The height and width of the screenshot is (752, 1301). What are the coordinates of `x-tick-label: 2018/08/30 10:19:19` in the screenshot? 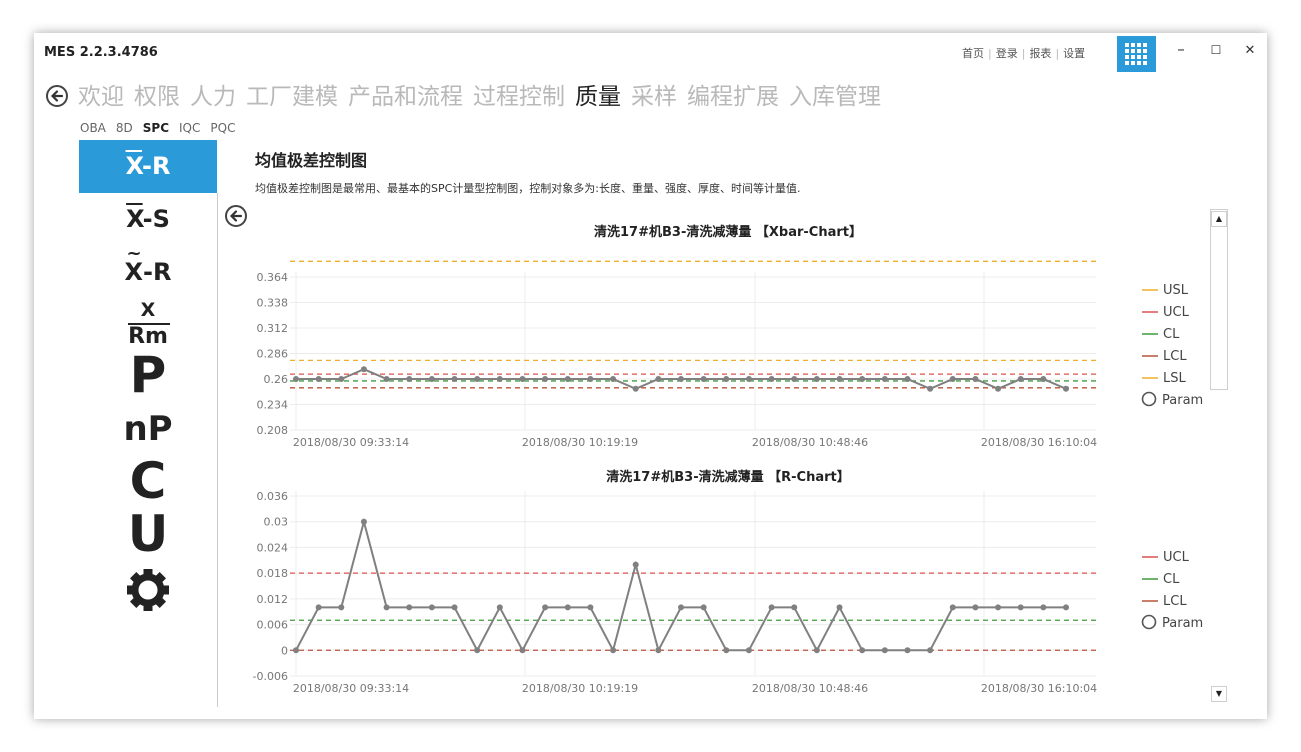 It's located at (580, 688).